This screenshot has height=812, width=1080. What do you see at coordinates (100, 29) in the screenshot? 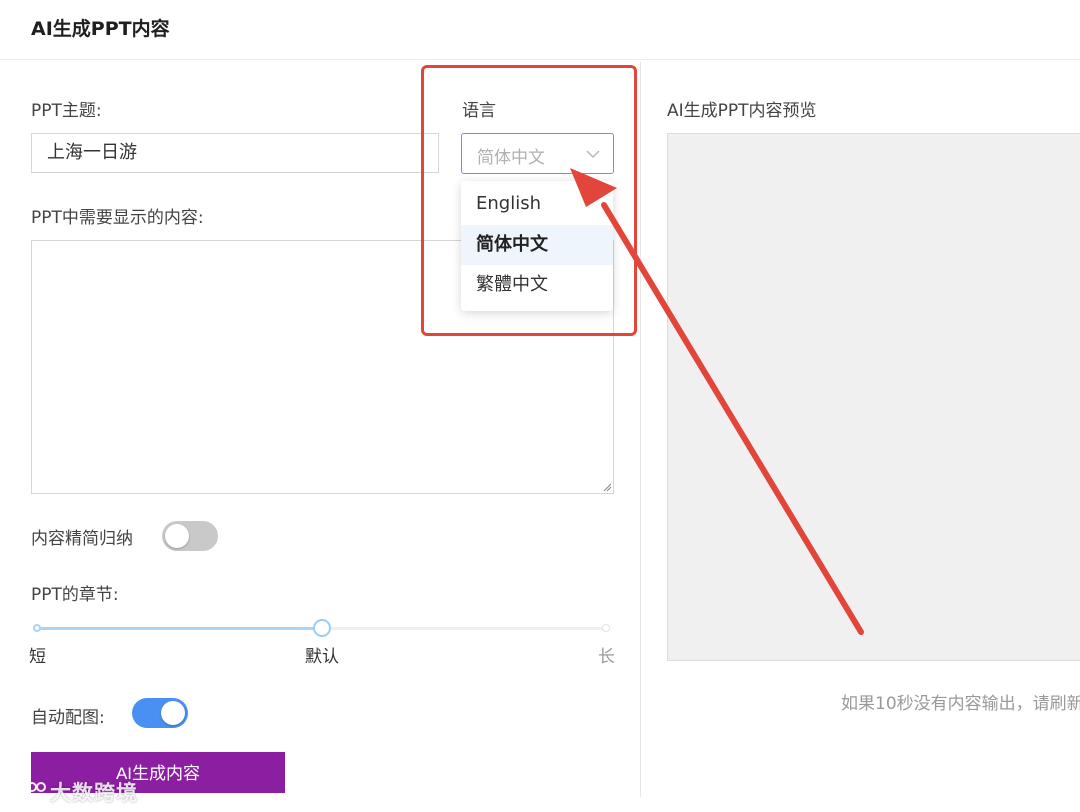
I see `page-title: AI生成PPT内容` at bounding box center [100, 29].